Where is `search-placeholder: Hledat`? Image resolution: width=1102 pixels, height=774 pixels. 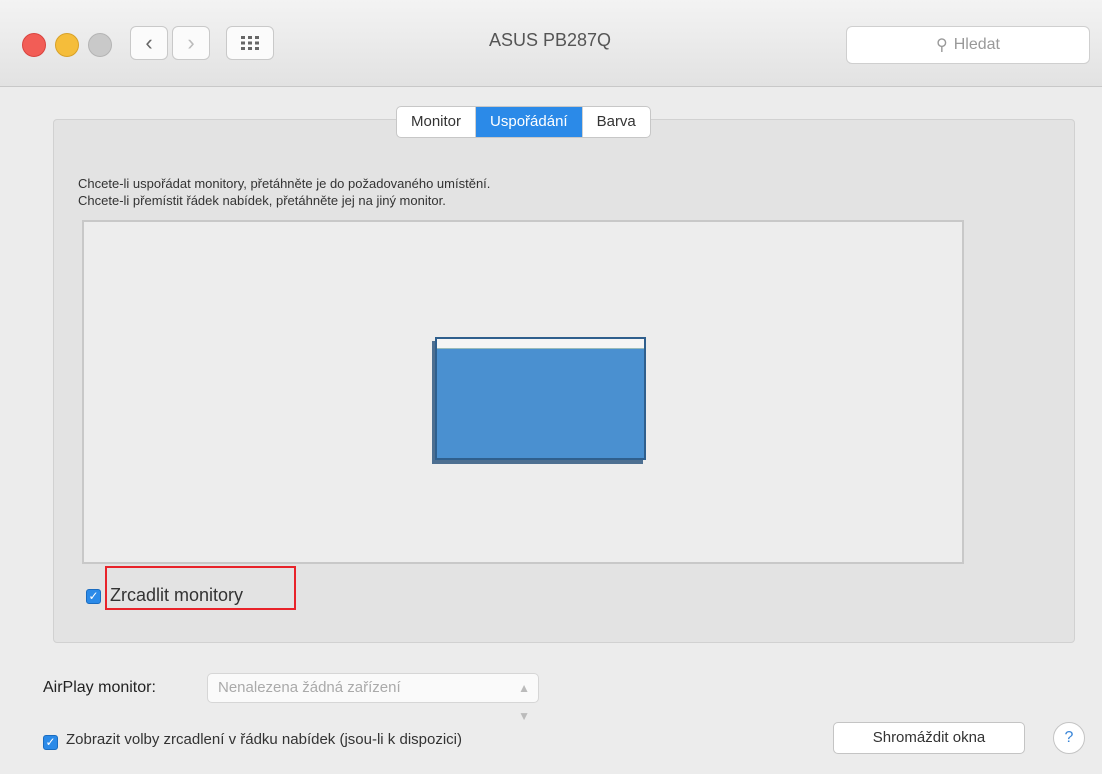 search-placeholder: Hledat is located at coordinates (976, 44).